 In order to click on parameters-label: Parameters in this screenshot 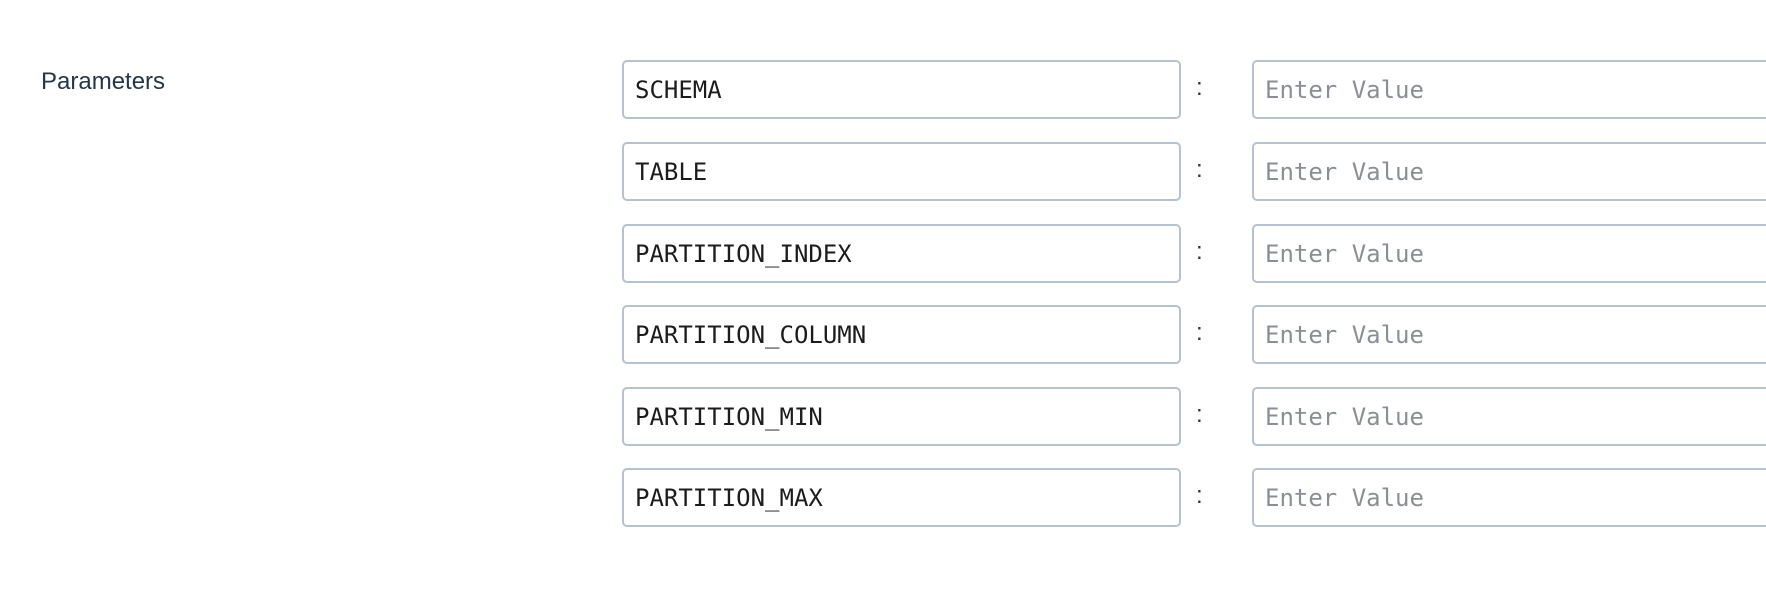, I will do `click(103, 81)`.